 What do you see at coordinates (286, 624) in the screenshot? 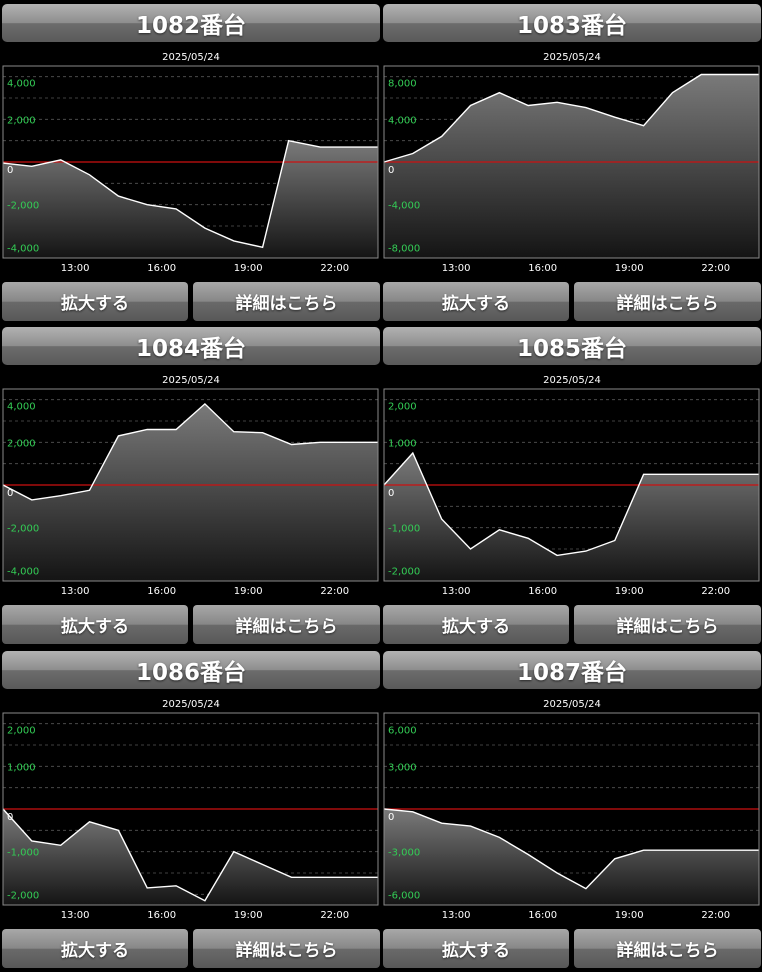
I see `detail-button-1084: 詳細はこちら` at bounding box center [286, 624].